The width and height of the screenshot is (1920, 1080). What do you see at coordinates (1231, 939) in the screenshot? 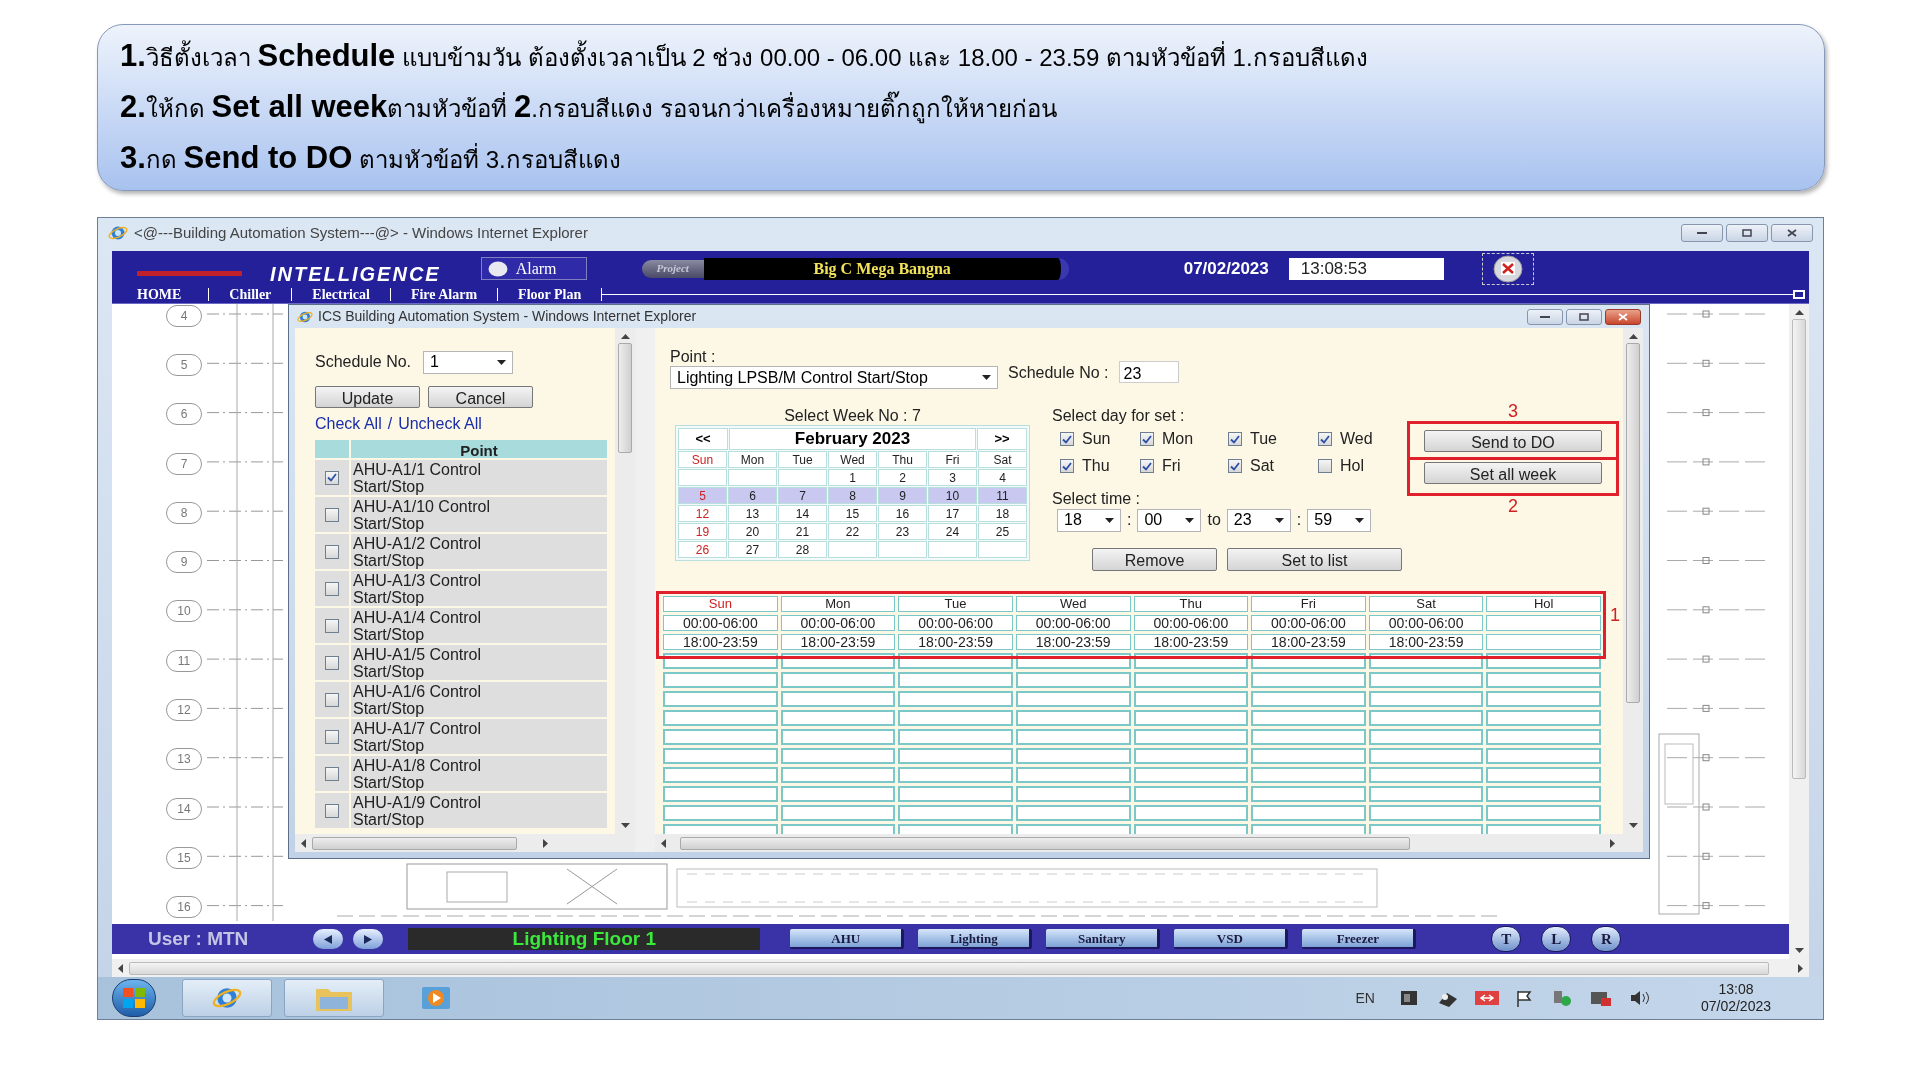
I see `system-button: VSD` at bounding box center [1231, 939].